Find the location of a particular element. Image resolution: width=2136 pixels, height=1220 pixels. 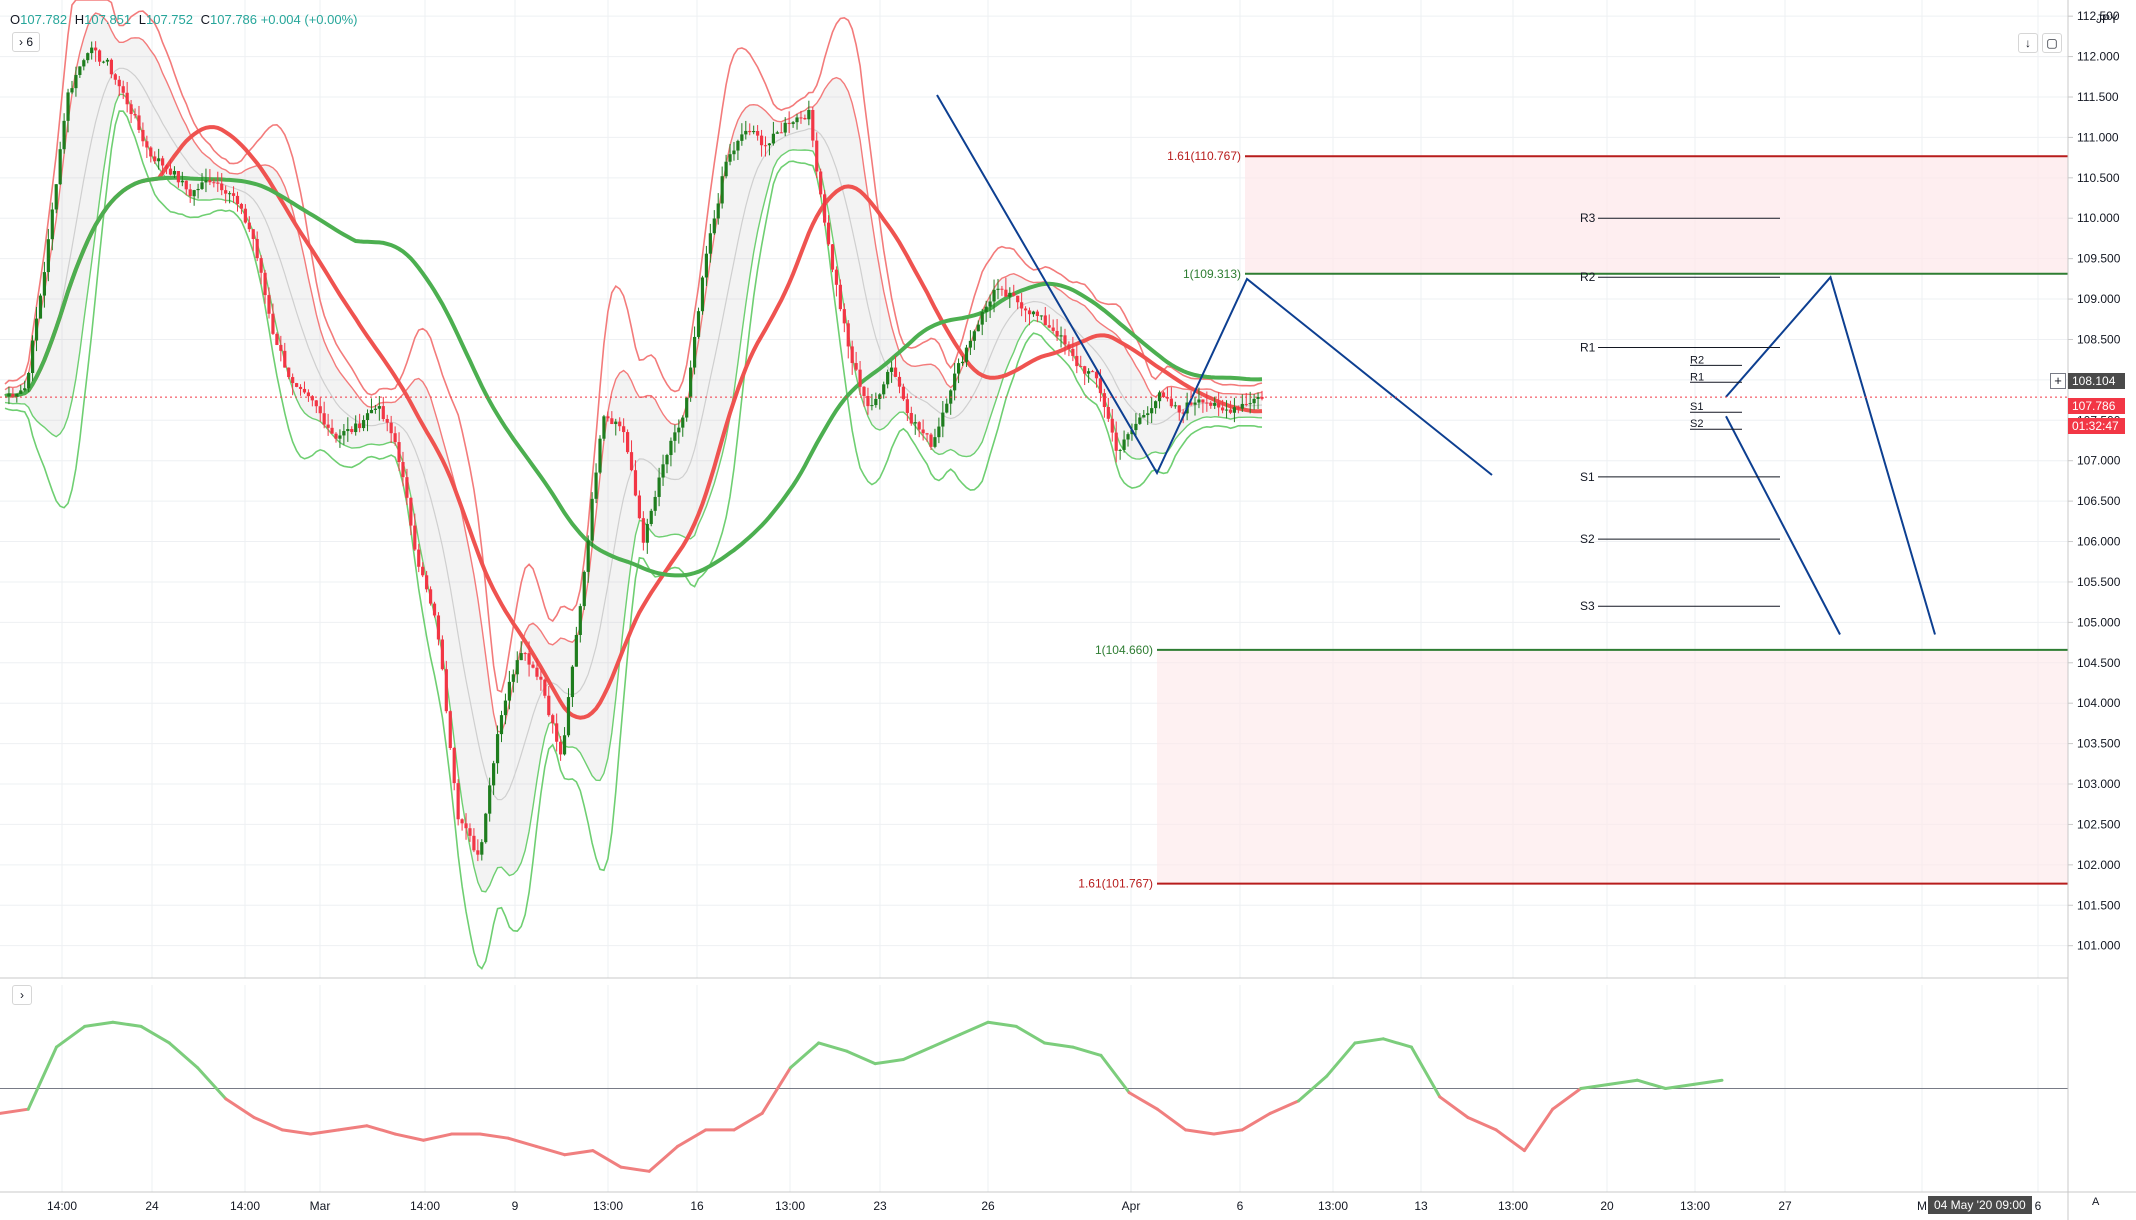

fib-level-label: 1.61(101.767) is located at coordinates (1115, 884).